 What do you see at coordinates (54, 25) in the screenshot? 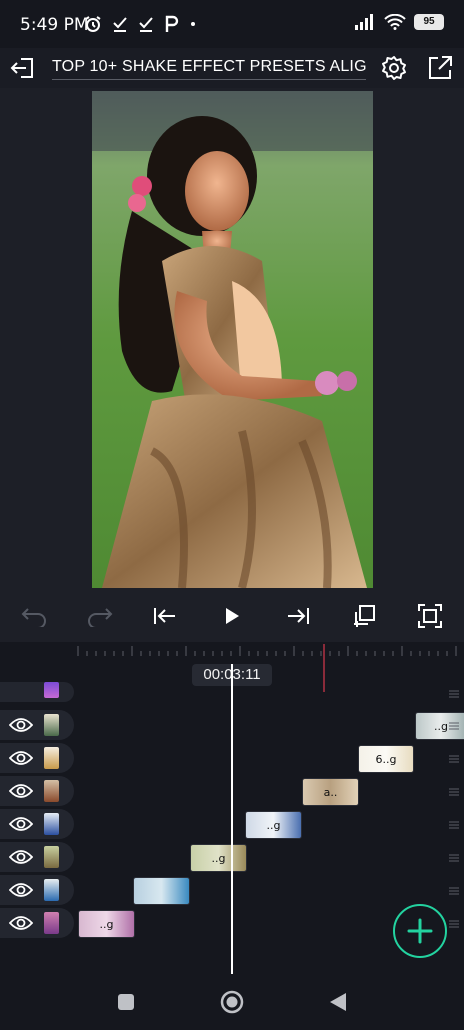
I see `status-time: 5:49 PM` at bounding box center [54, 25].